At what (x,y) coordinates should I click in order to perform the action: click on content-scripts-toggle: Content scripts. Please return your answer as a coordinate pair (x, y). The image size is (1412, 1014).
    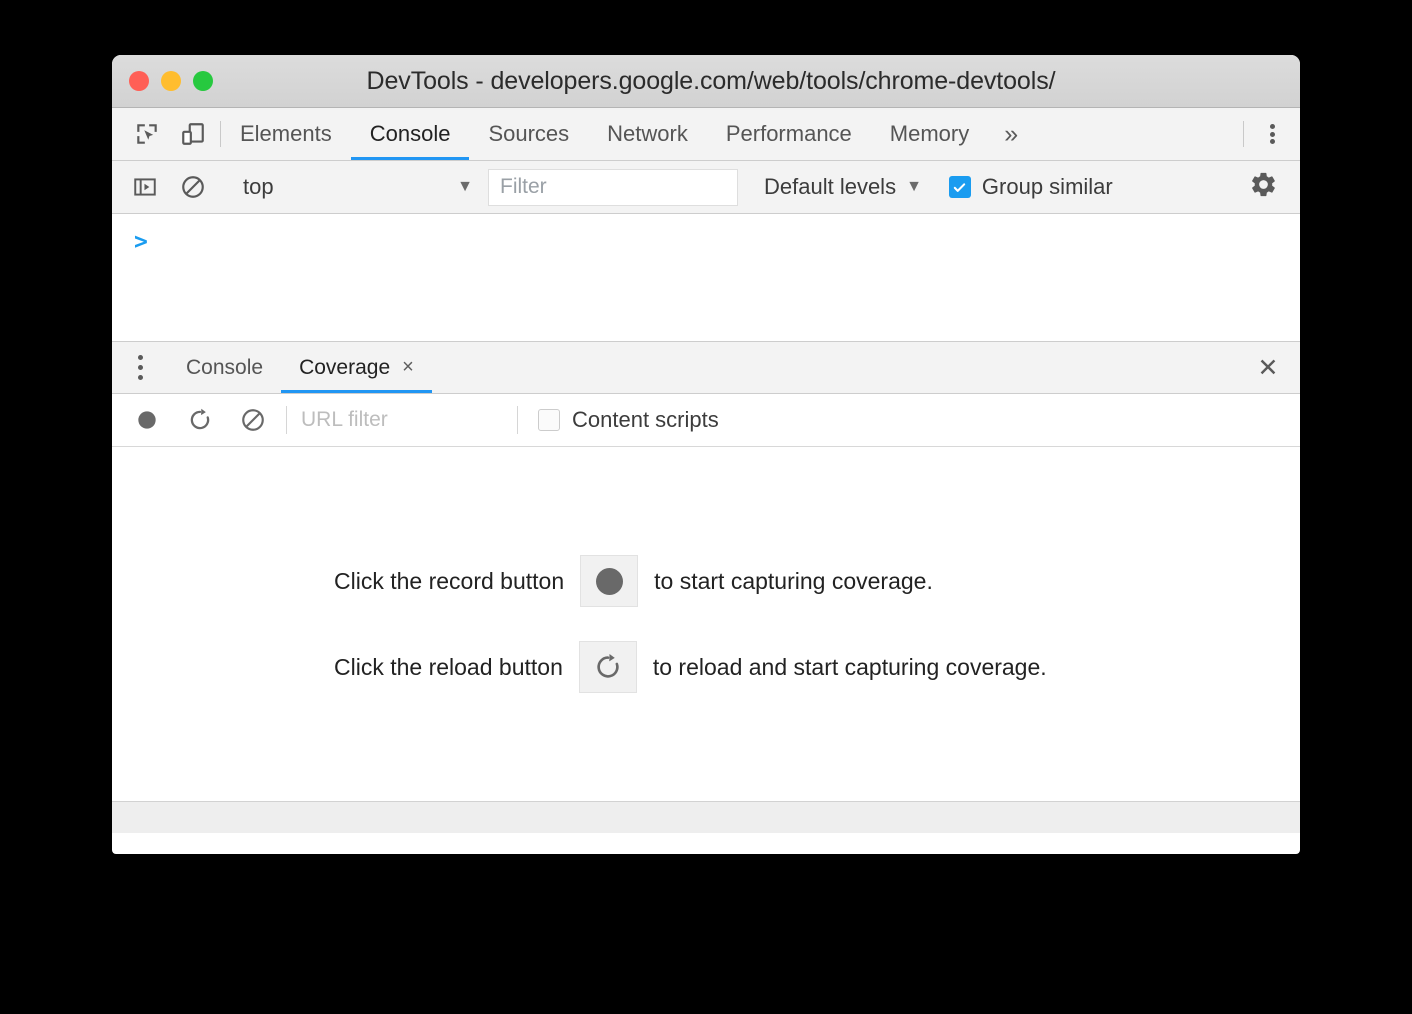
    Looking at the image, I should click on (618, 420).